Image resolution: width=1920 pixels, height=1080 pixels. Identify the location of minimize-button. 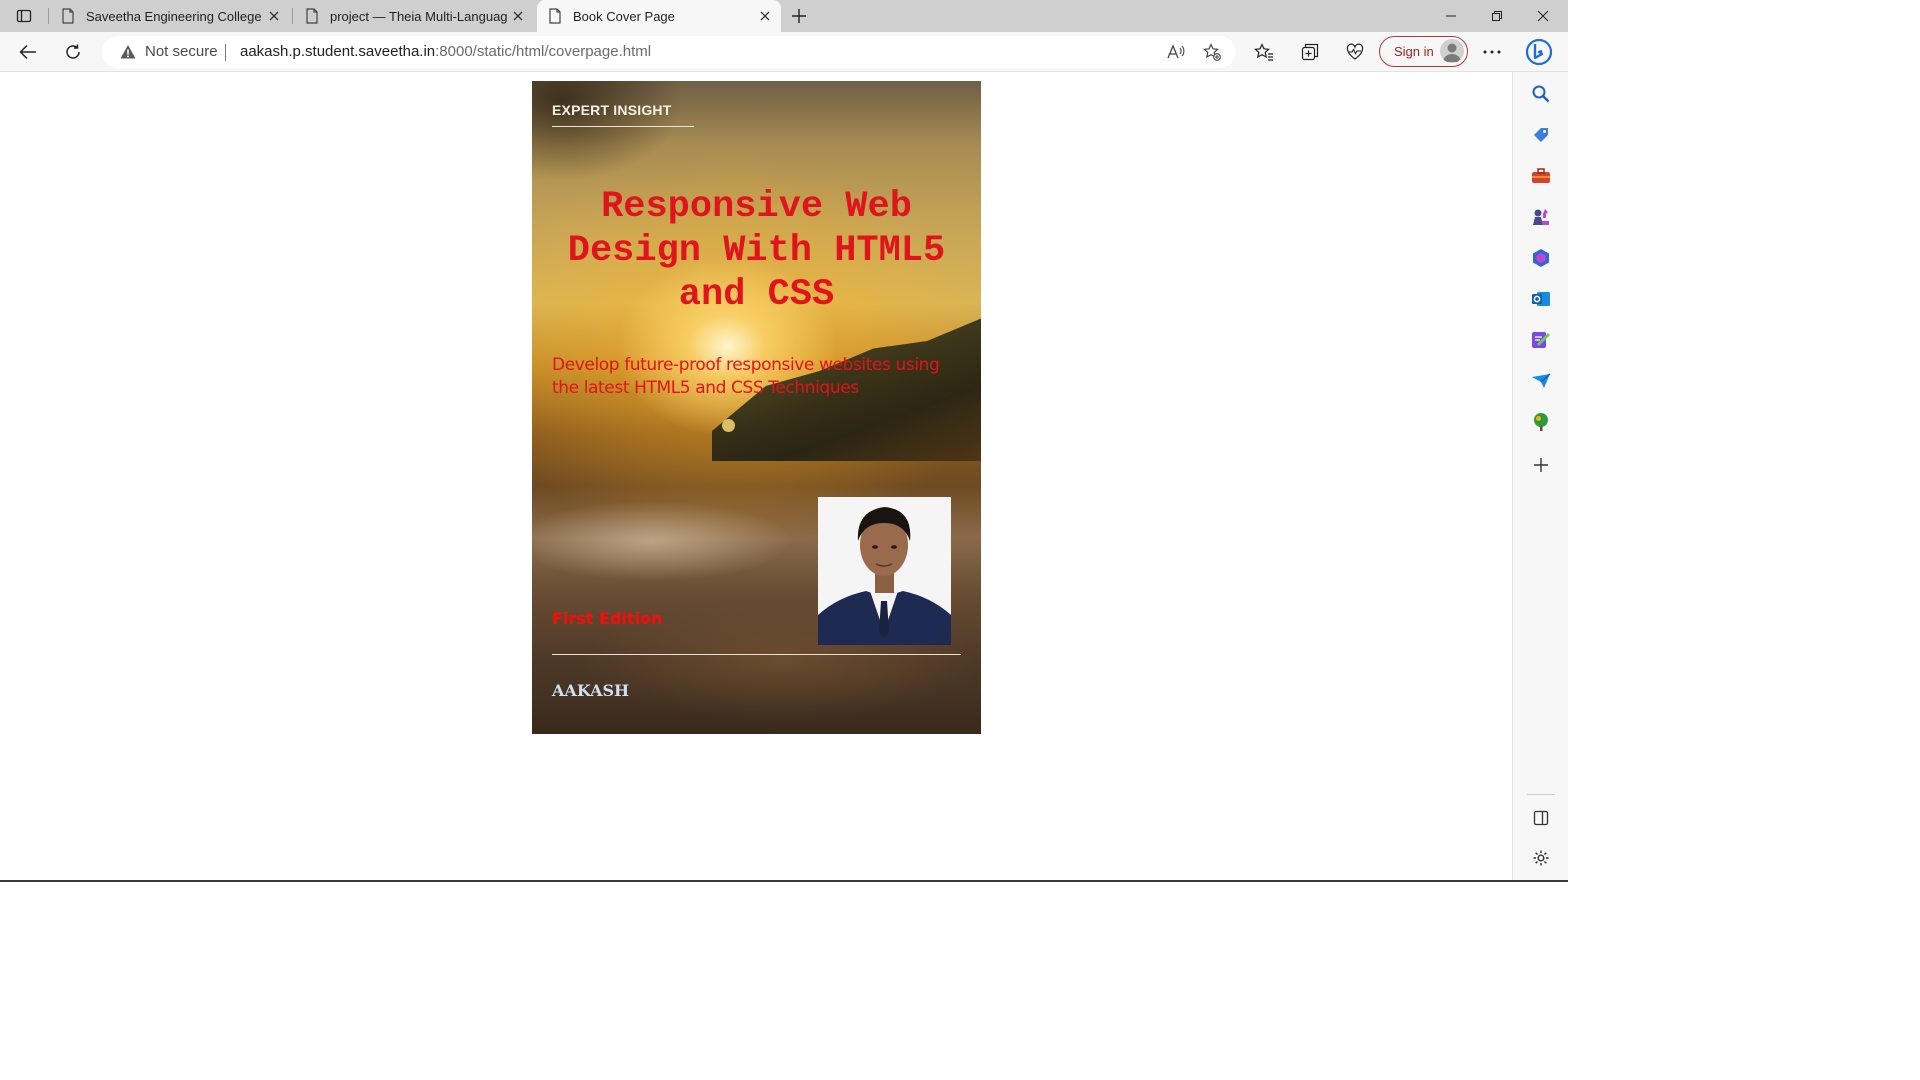
(1451, 16).